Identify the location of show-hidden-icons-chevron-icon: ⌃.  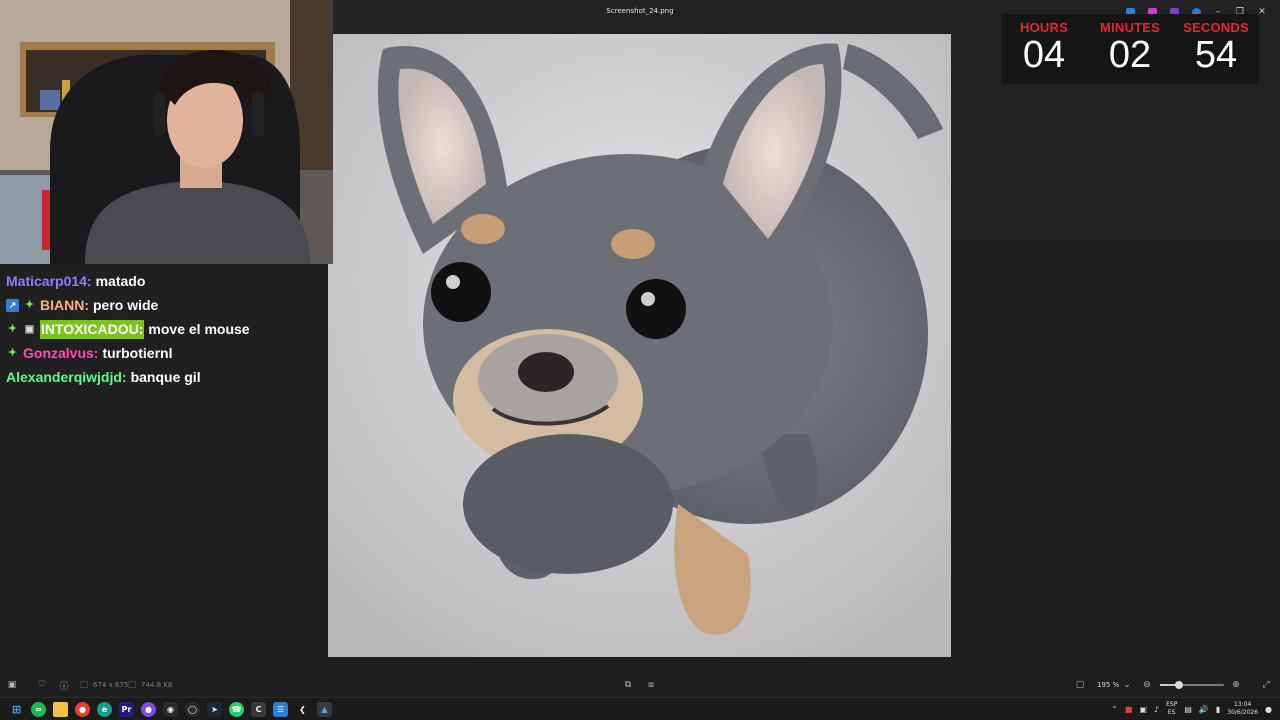
(1114, 709).